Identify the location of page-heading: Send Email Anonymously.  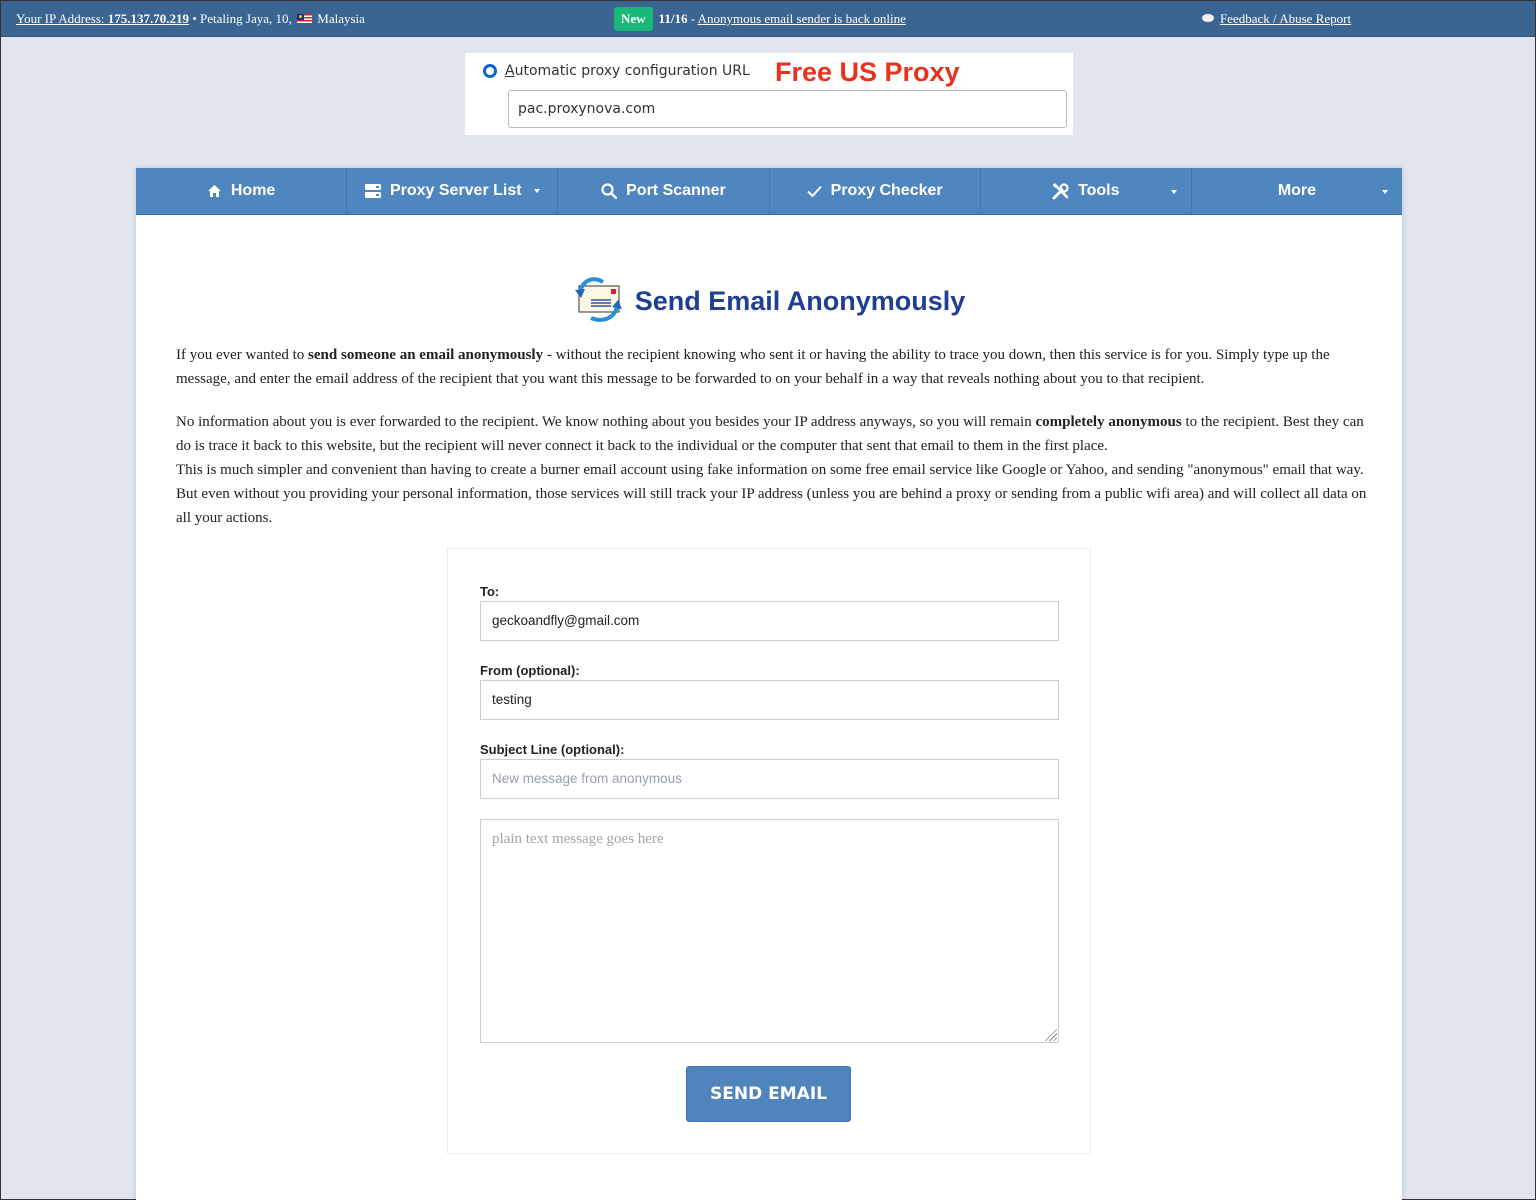
(769, 301).